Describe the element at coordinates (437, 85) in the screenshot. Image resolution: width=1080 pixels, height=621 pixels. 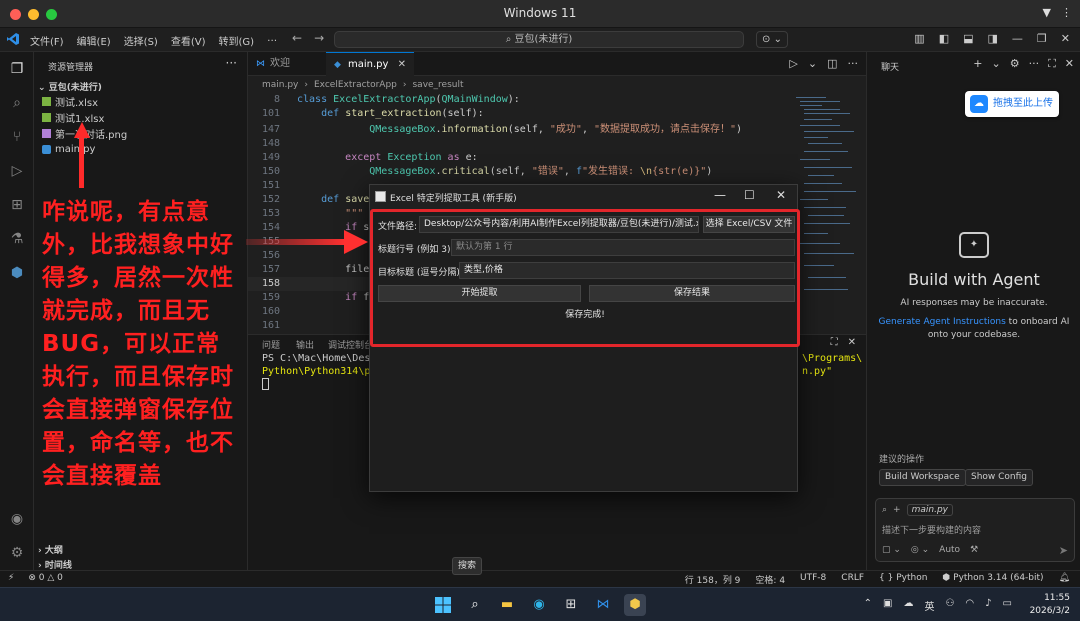
I see `breadcrumb-item: save_result` at that location.